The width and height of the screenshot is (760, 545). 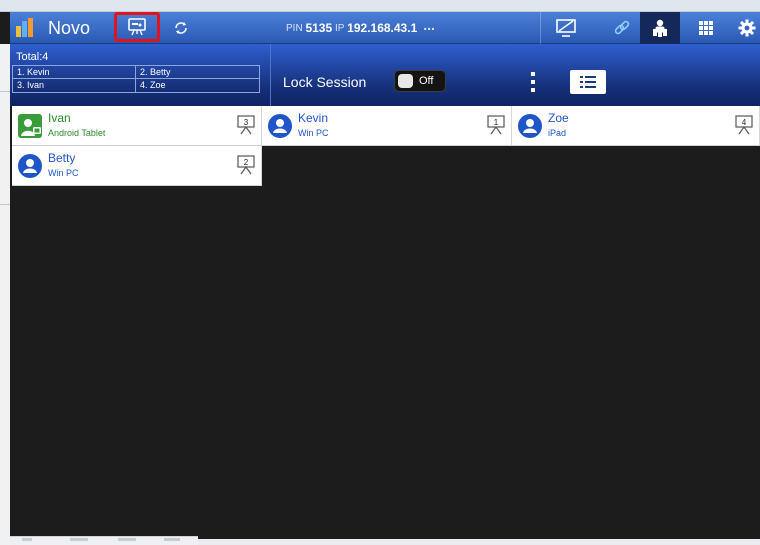 What do you see at coordinates (339, 28) in the screenshot?
I see `ip-prefix: IP` at bounding box center [339, 28].